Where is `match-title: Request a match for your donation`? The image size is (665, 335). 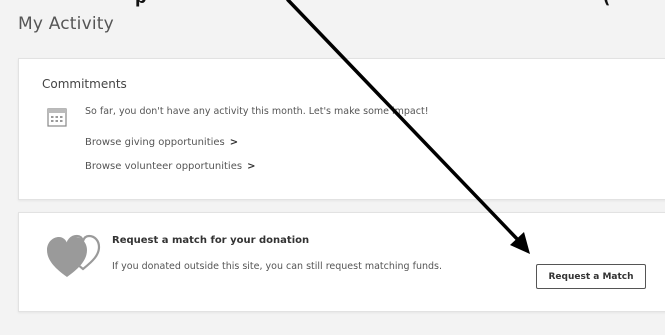
match-title: Request a match for your donation is located at coordinates (211, 240).